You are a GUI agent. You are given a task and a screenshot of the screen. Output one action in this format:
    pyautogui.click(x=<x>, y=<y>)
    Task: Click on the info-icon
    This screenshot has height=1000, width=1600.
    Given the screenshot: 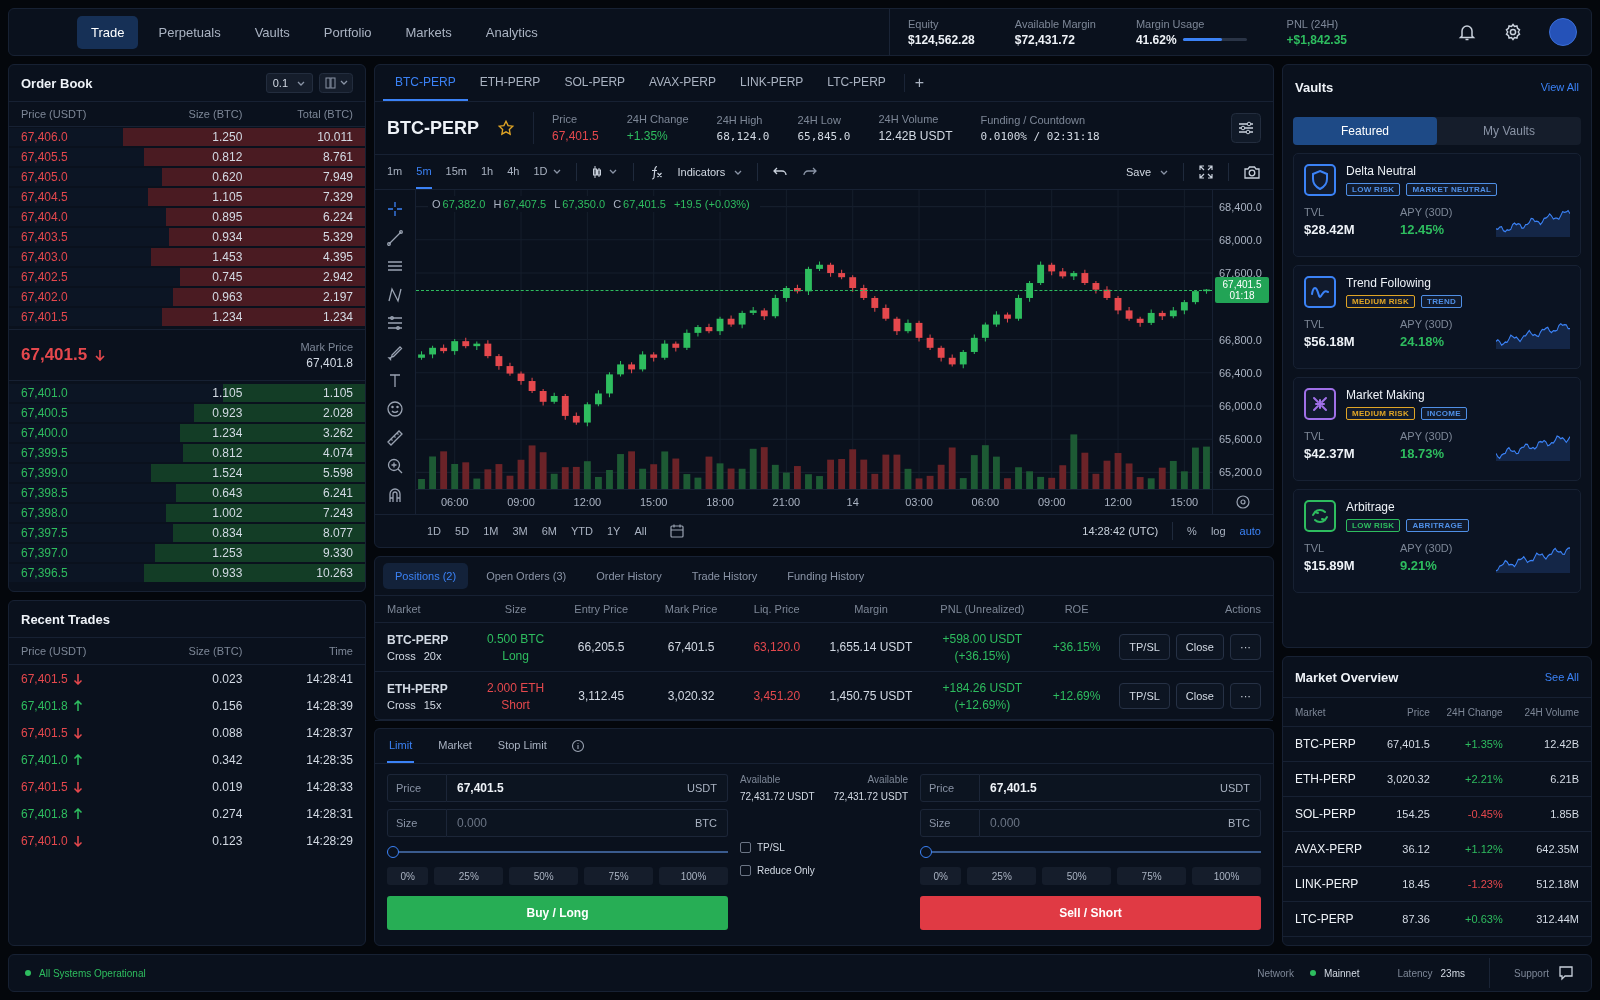 What is the action you would take?
    pyautogui.click(x=577, y=746)
    